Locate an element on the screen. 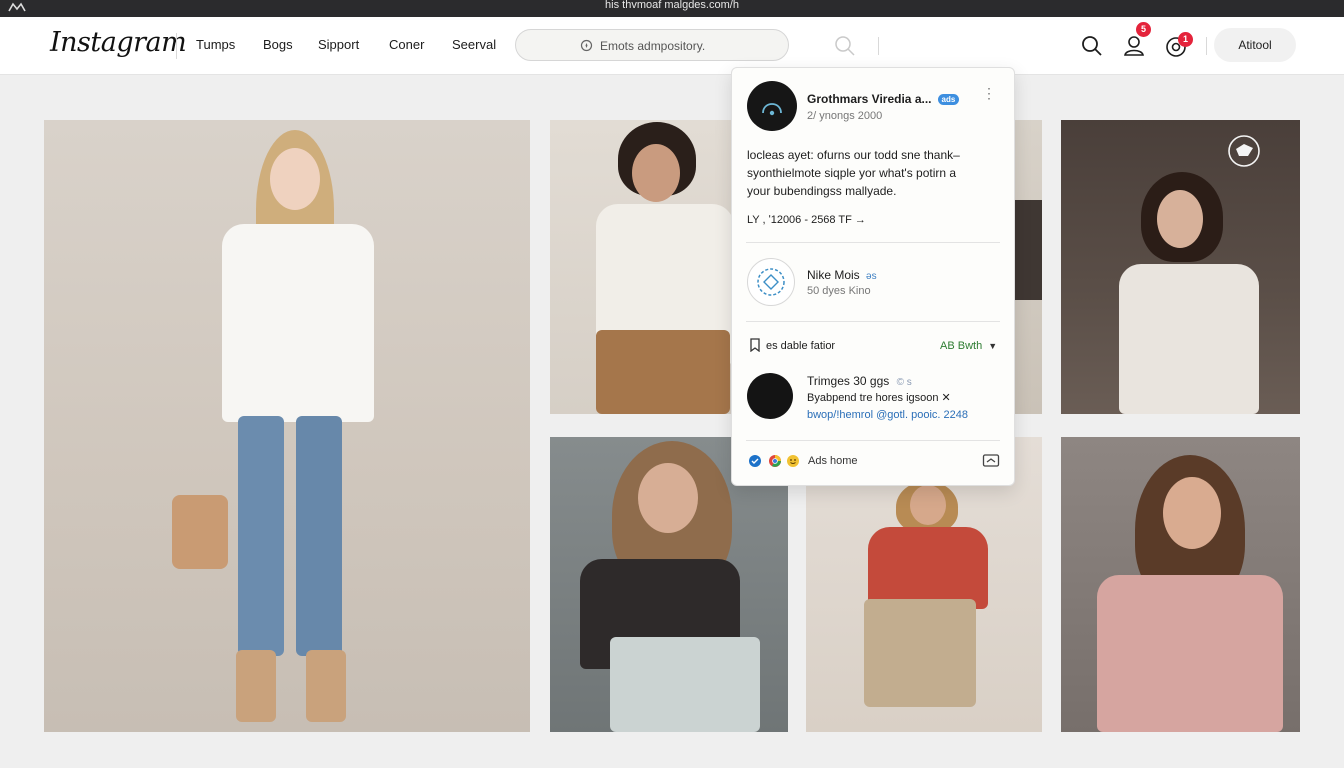 Image resolution: width=1344 pixels, height=768 pixels. compass-icon is located at coordinates (586, 45).